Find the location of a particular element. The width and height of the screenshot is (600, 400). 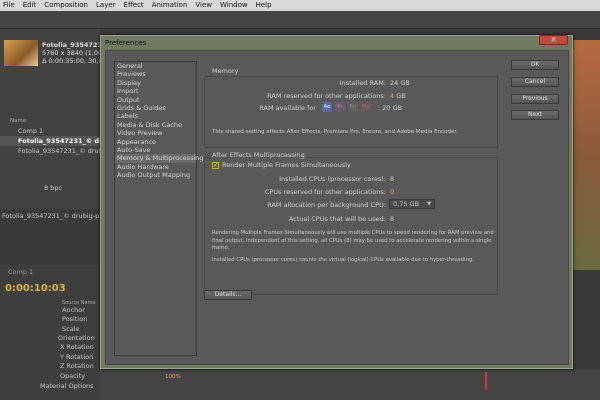

category-labels: Labels is located at coordinates (155, 116).